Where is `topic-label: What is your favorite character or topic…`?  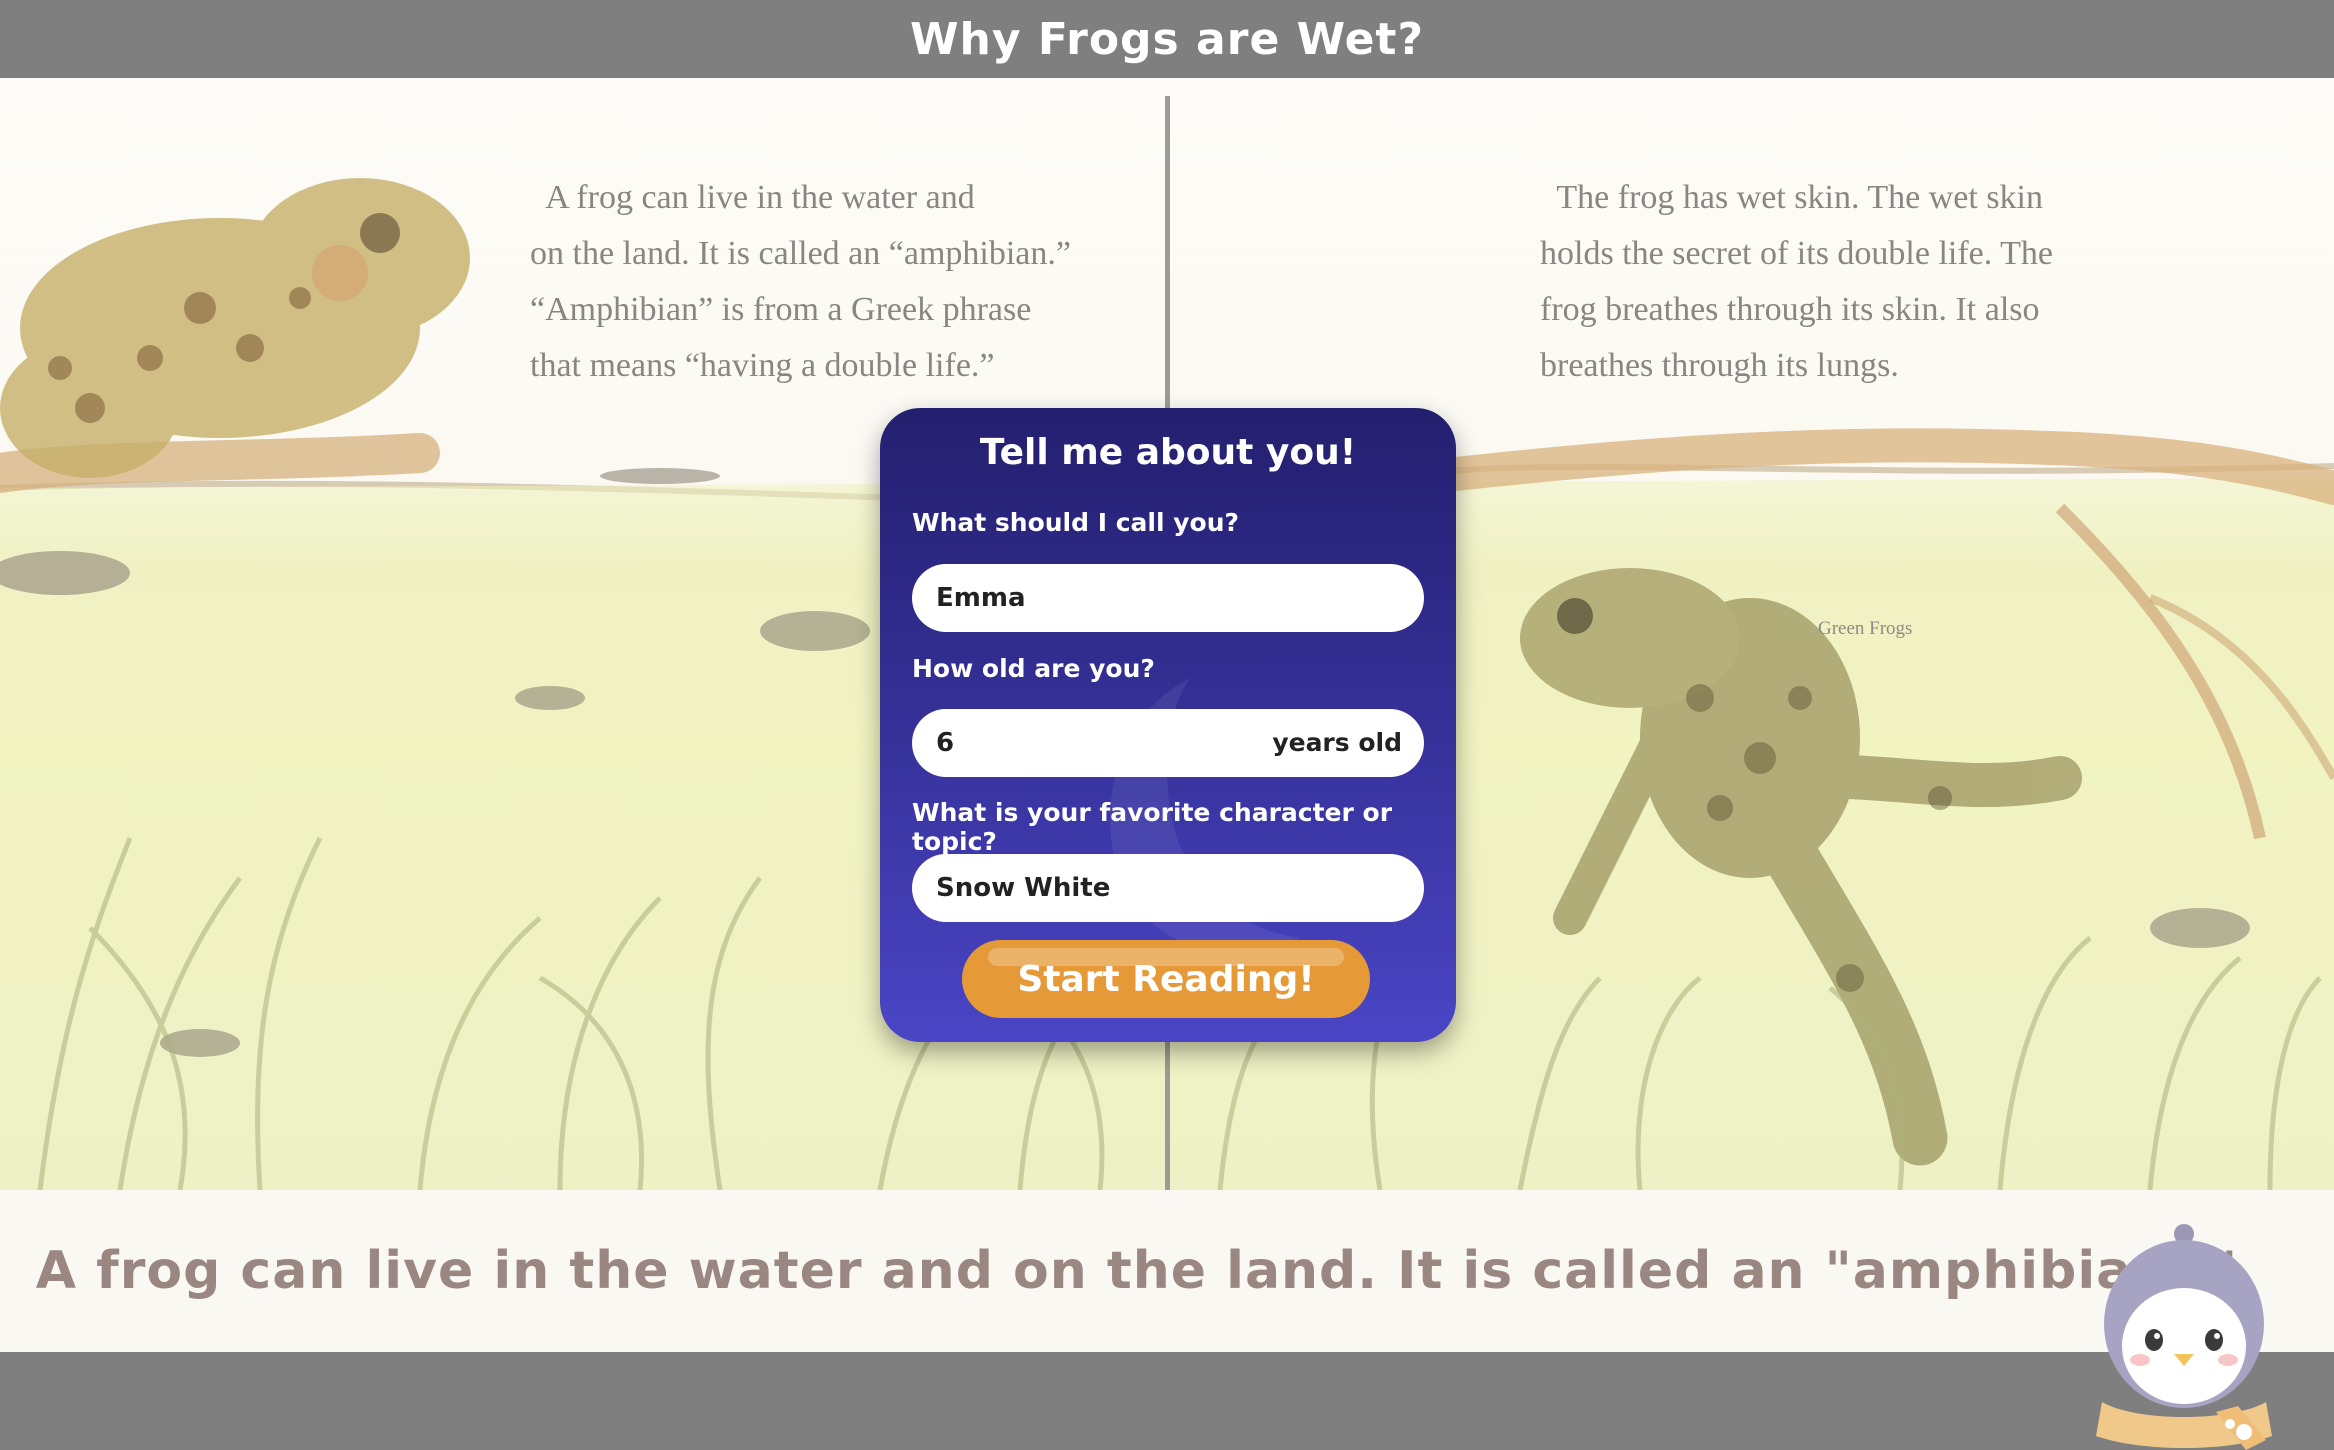
topic-label: What is your favorite character or topic… is located at coordinates (1152, 827).